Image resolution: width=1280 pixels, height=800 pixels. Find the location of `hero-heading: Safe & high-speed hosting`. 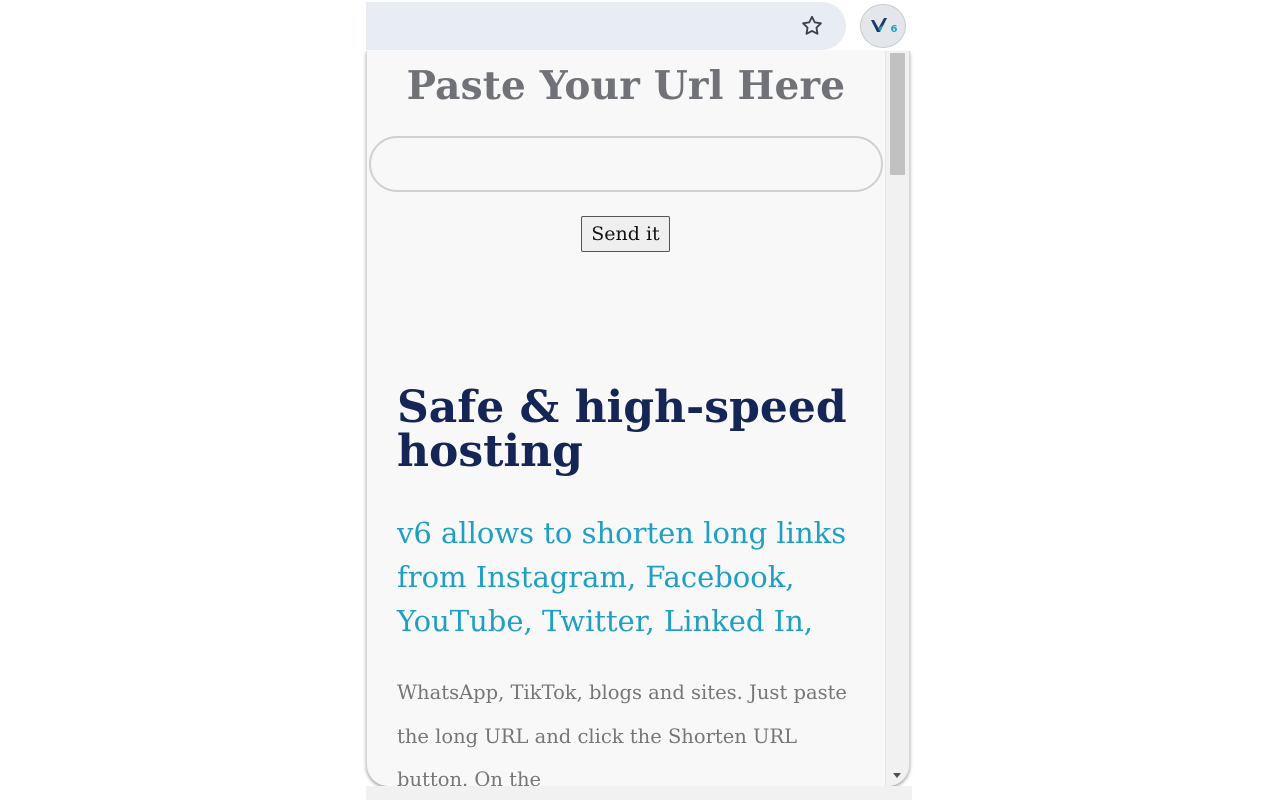

hero-heading: Safe & high-speed hosting is located at coordinates (622, 429).